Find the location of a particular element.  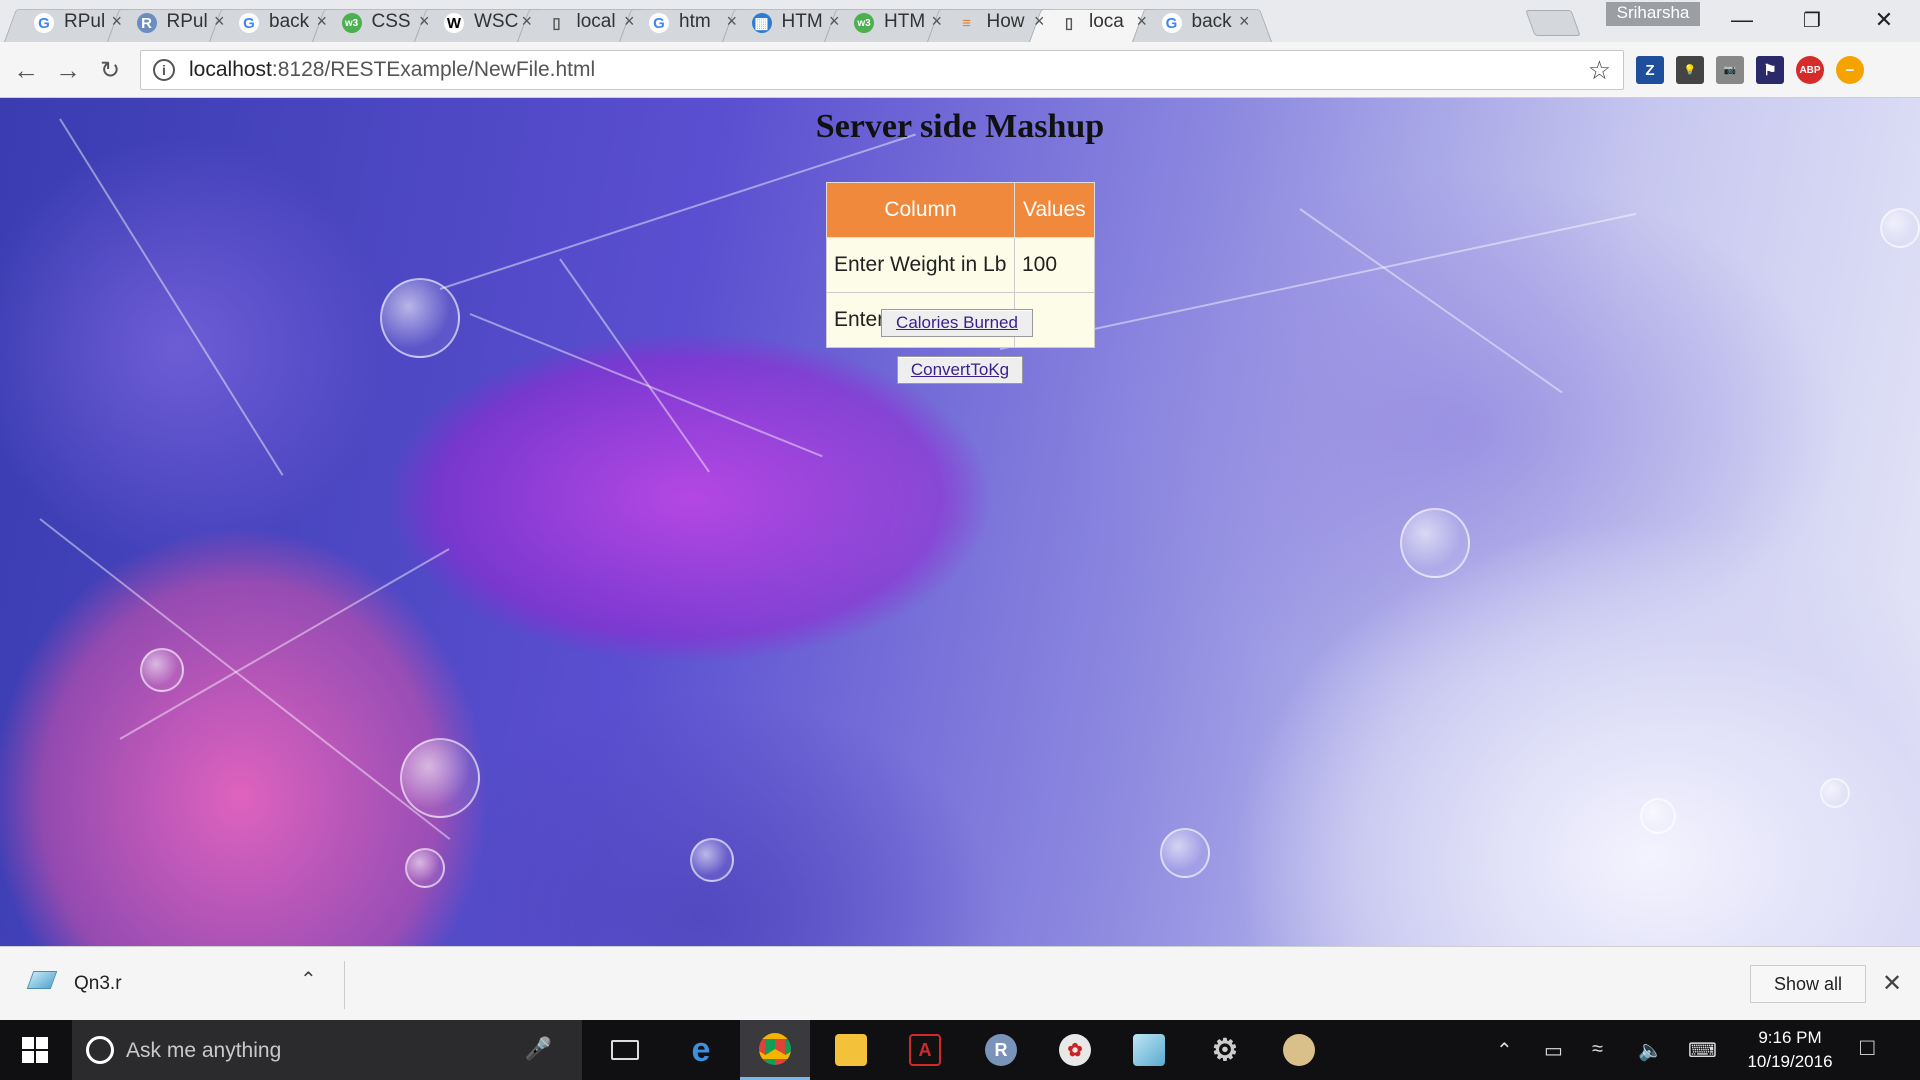

minus-extension-icon: − is located at coordinates (1850, 70).